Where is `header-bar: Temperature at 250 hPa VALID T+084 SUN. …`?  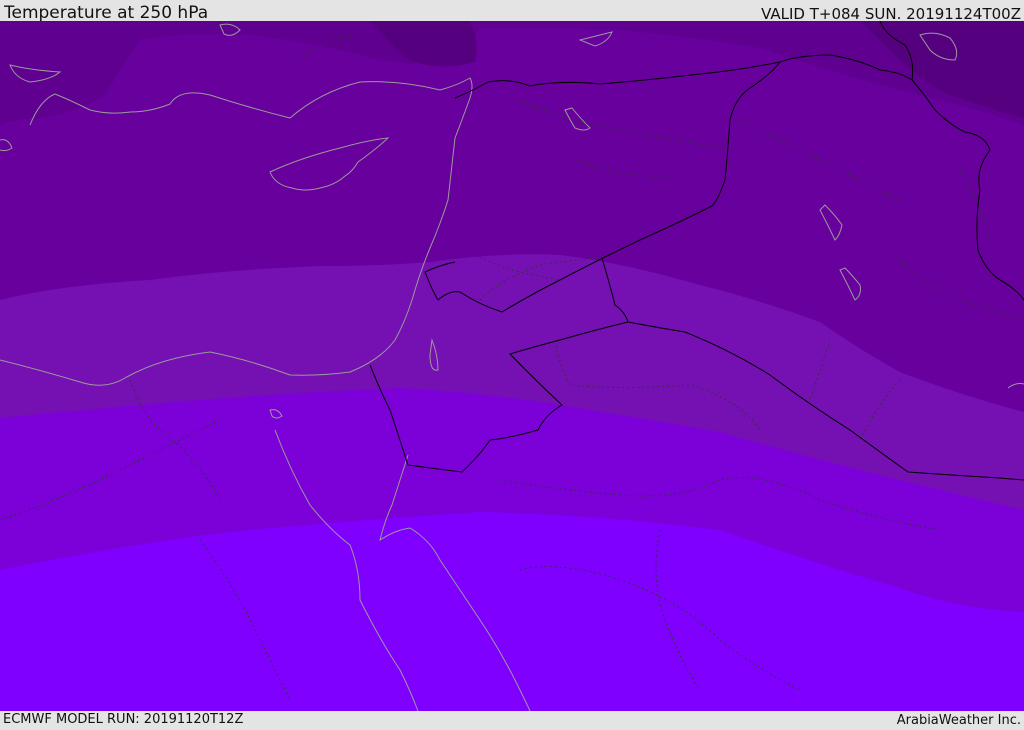
header-bar: Temperature at 250 hPa VALID T+084 SUN. … is located at coordinates (512, 11).